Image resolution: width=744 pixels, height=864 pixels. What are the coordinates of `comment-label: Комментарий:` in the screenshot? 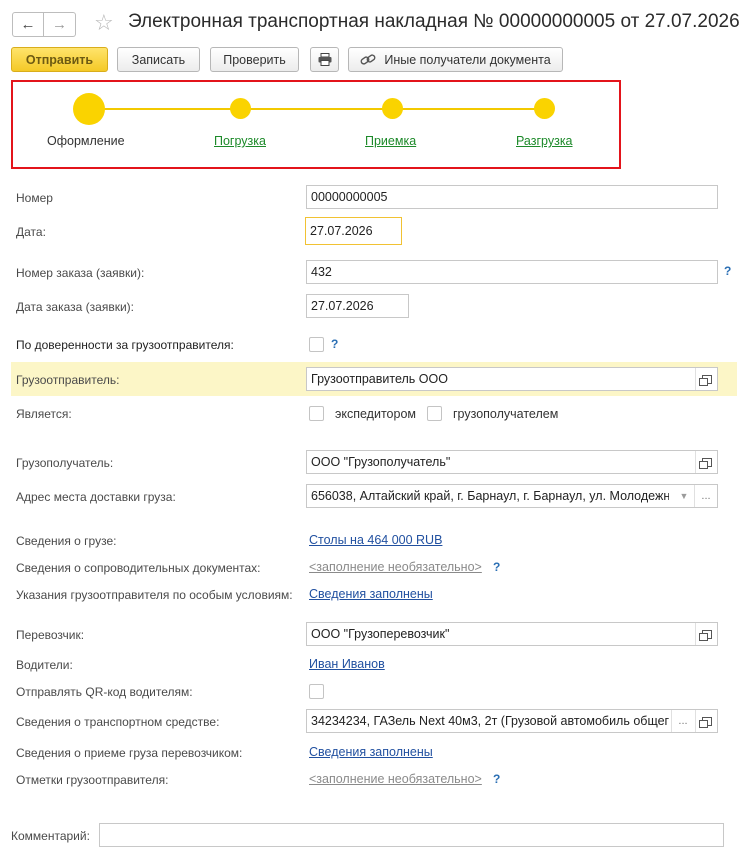 It's located at (50, 836).